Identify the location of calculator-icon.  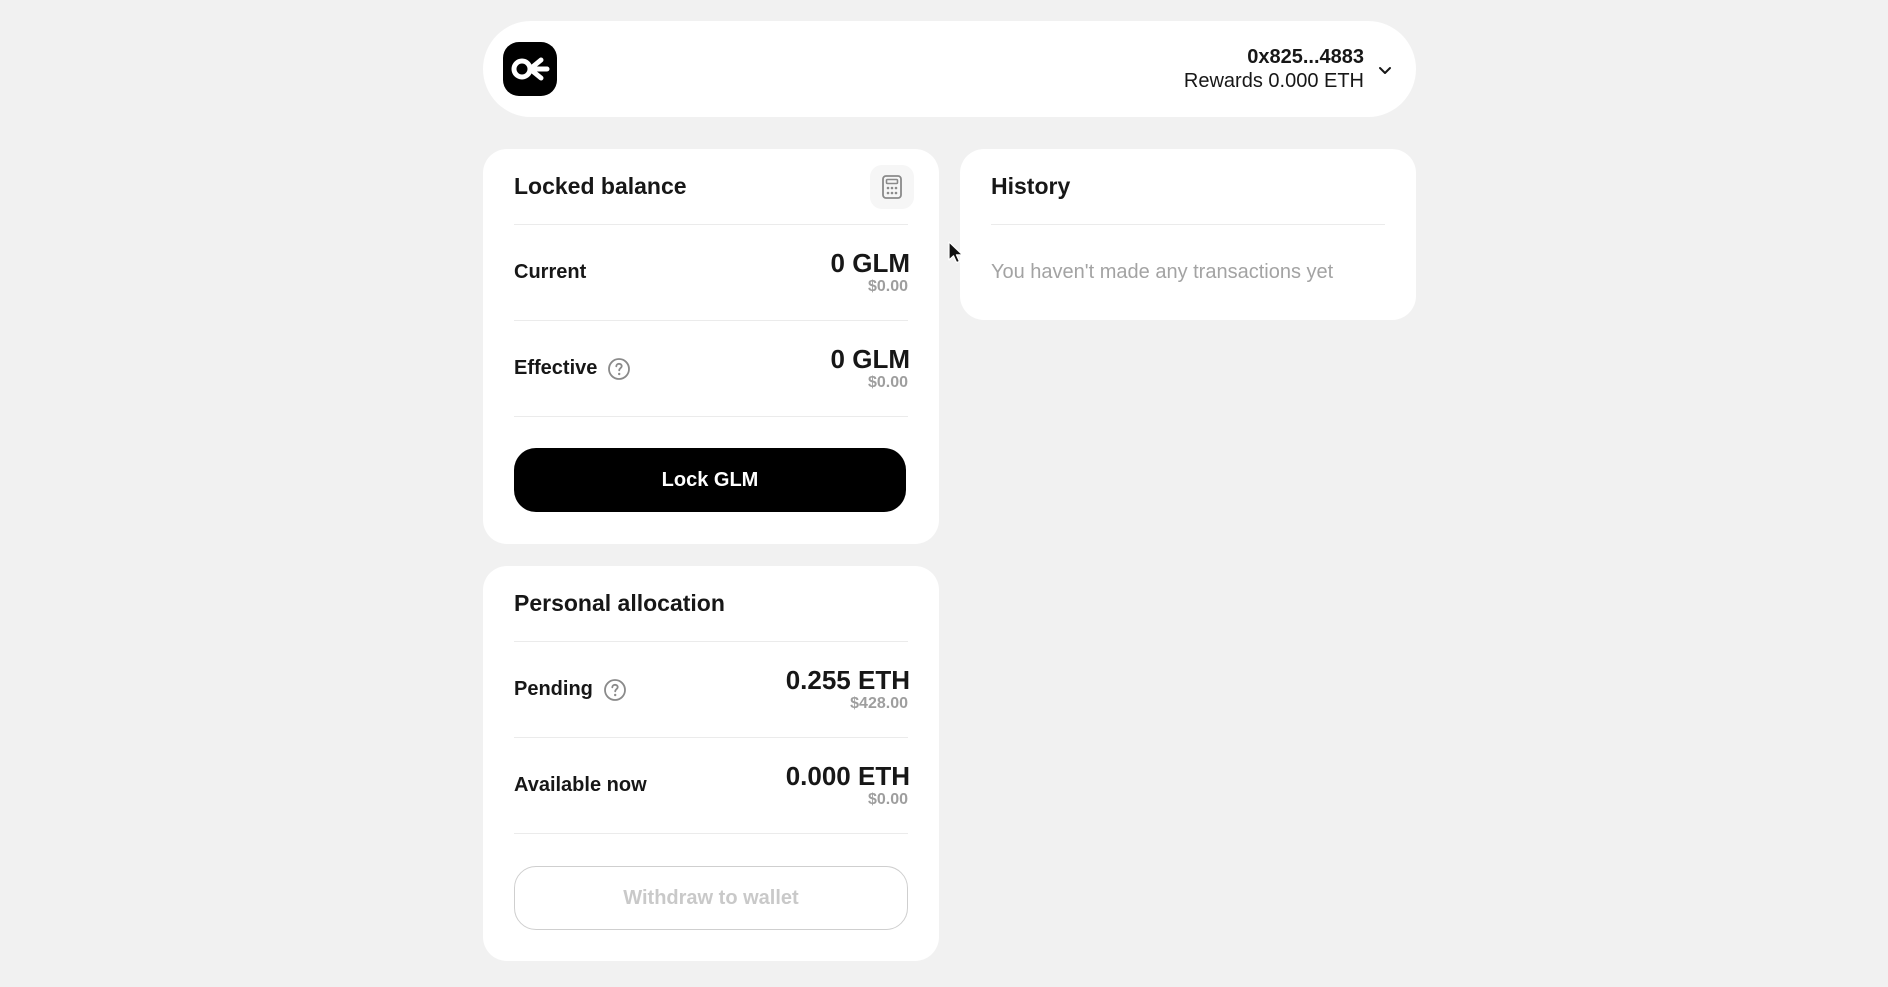
(892, 186).